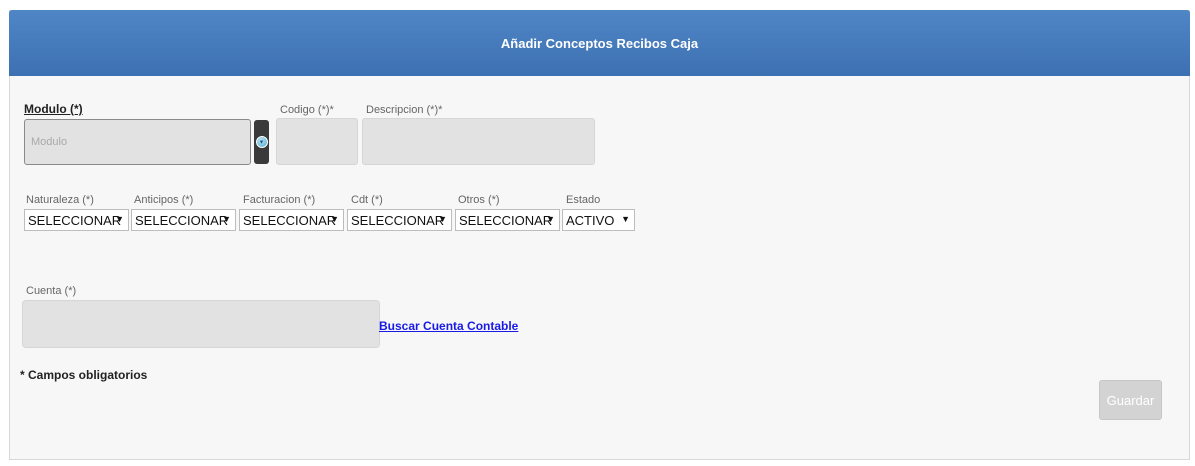  I want to click on required-note: * Campos obligatorios, so click(84, 375).